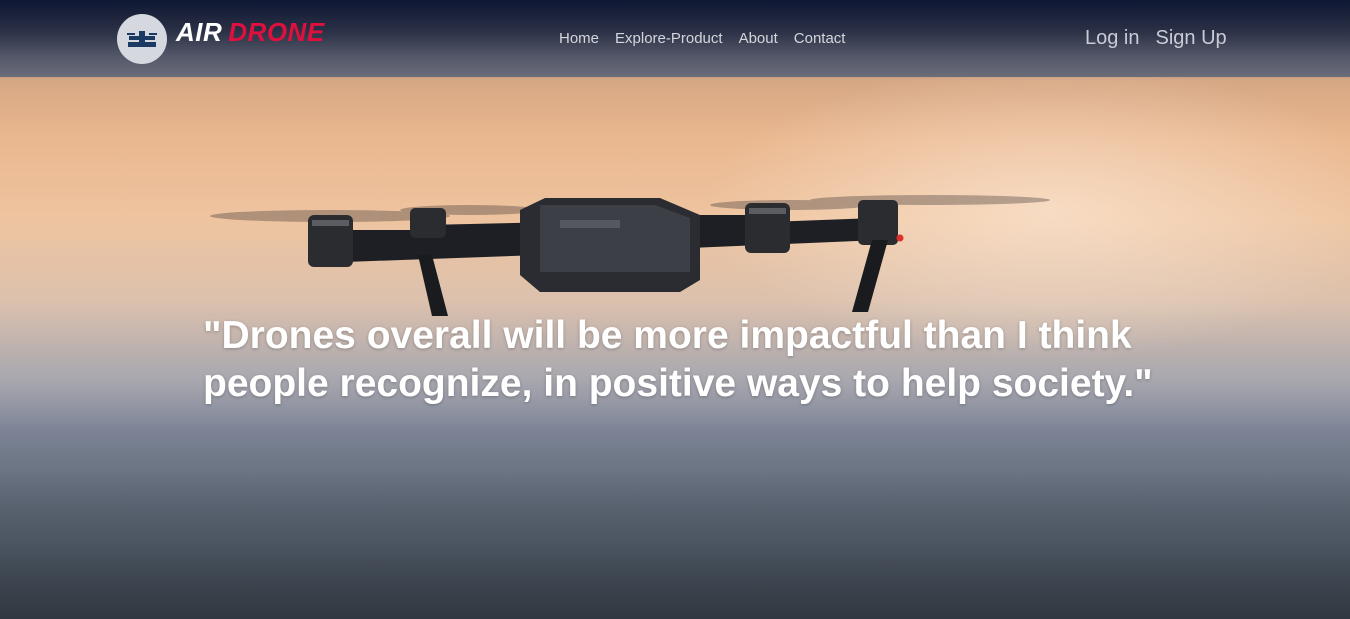 The image size is (1350, 619). Describe the element at coordinates (276, 32) in the screenshot. I see `brand-name-part2: DRONE` at that location.